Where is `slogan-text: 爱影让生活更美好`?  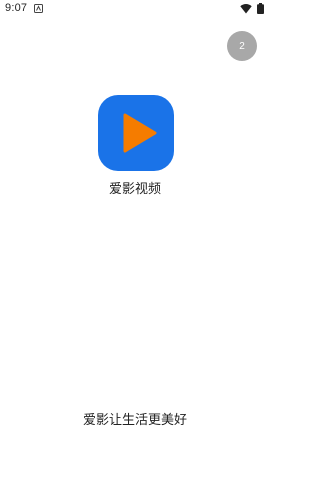 slogan-text: 爱影让生活更美好 is located at coordinates (134, 420).